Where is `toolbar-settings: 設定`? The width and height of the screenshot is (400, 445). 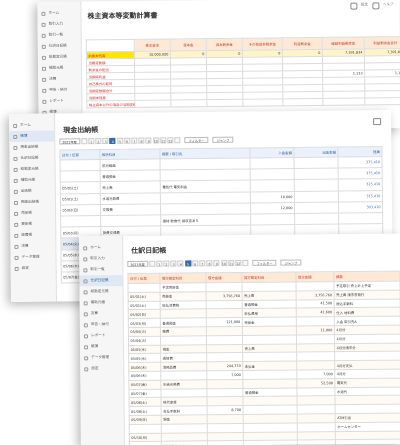
toolbar-settings: 設定 is located at coordinates (364, 5).